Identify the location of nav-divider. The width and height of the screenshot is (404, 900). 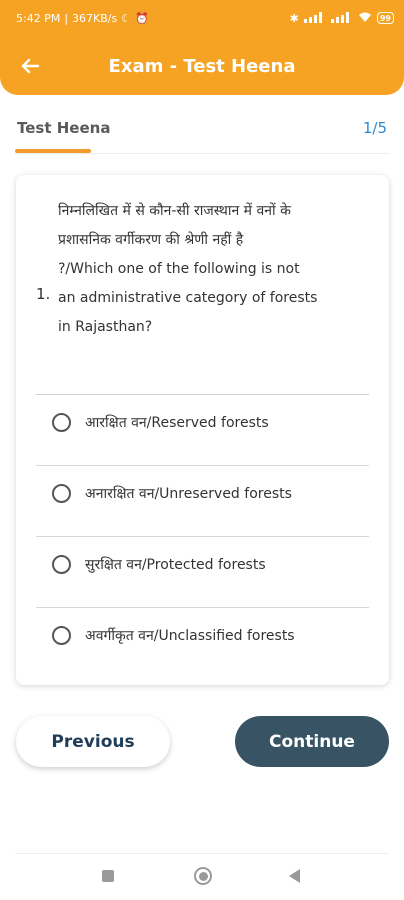
(202, 853).